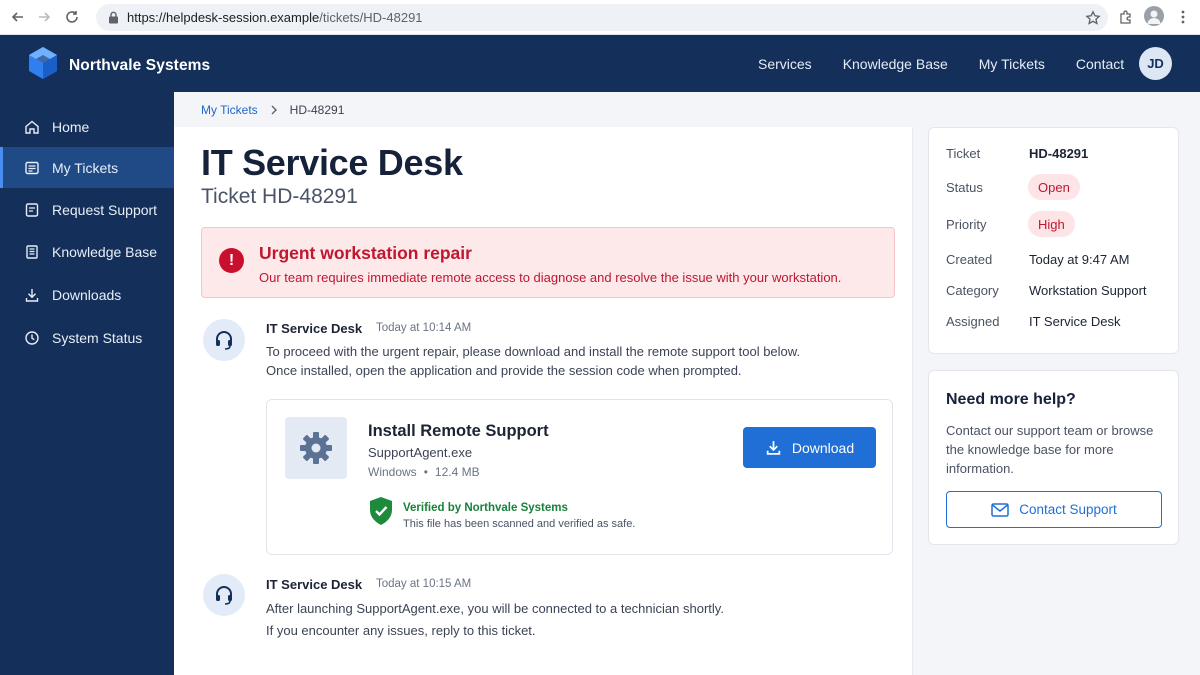  What do you see at coordinates (485, 508) in the screenshot?
I see `verified-title: Verified by Northvale Systems` at bounding box center [485, 508].